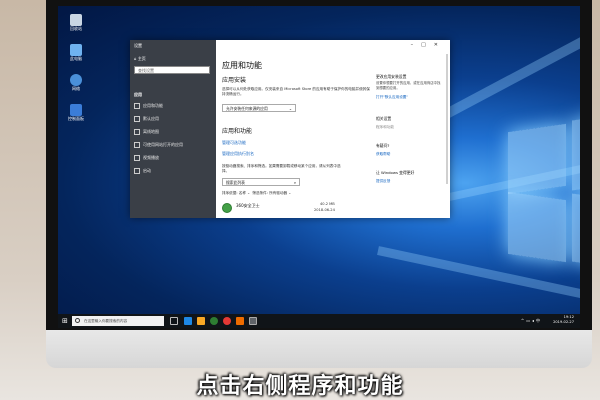  I want to click on computer-icon, so click(76, 50).